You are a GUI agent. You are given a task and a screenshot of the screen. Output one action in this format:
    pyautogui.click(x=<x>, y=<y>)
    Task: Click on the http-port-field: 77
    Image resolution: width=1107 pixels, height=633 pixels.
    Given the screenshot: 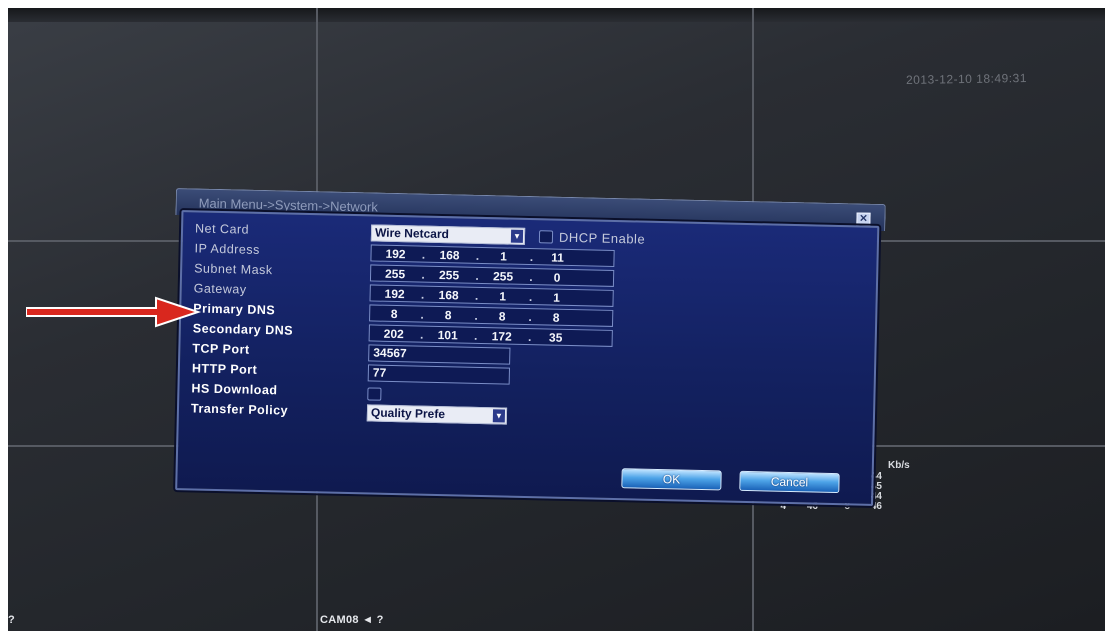 What is the action you would take?
    pyautogui.click(x=439, y=374)
    